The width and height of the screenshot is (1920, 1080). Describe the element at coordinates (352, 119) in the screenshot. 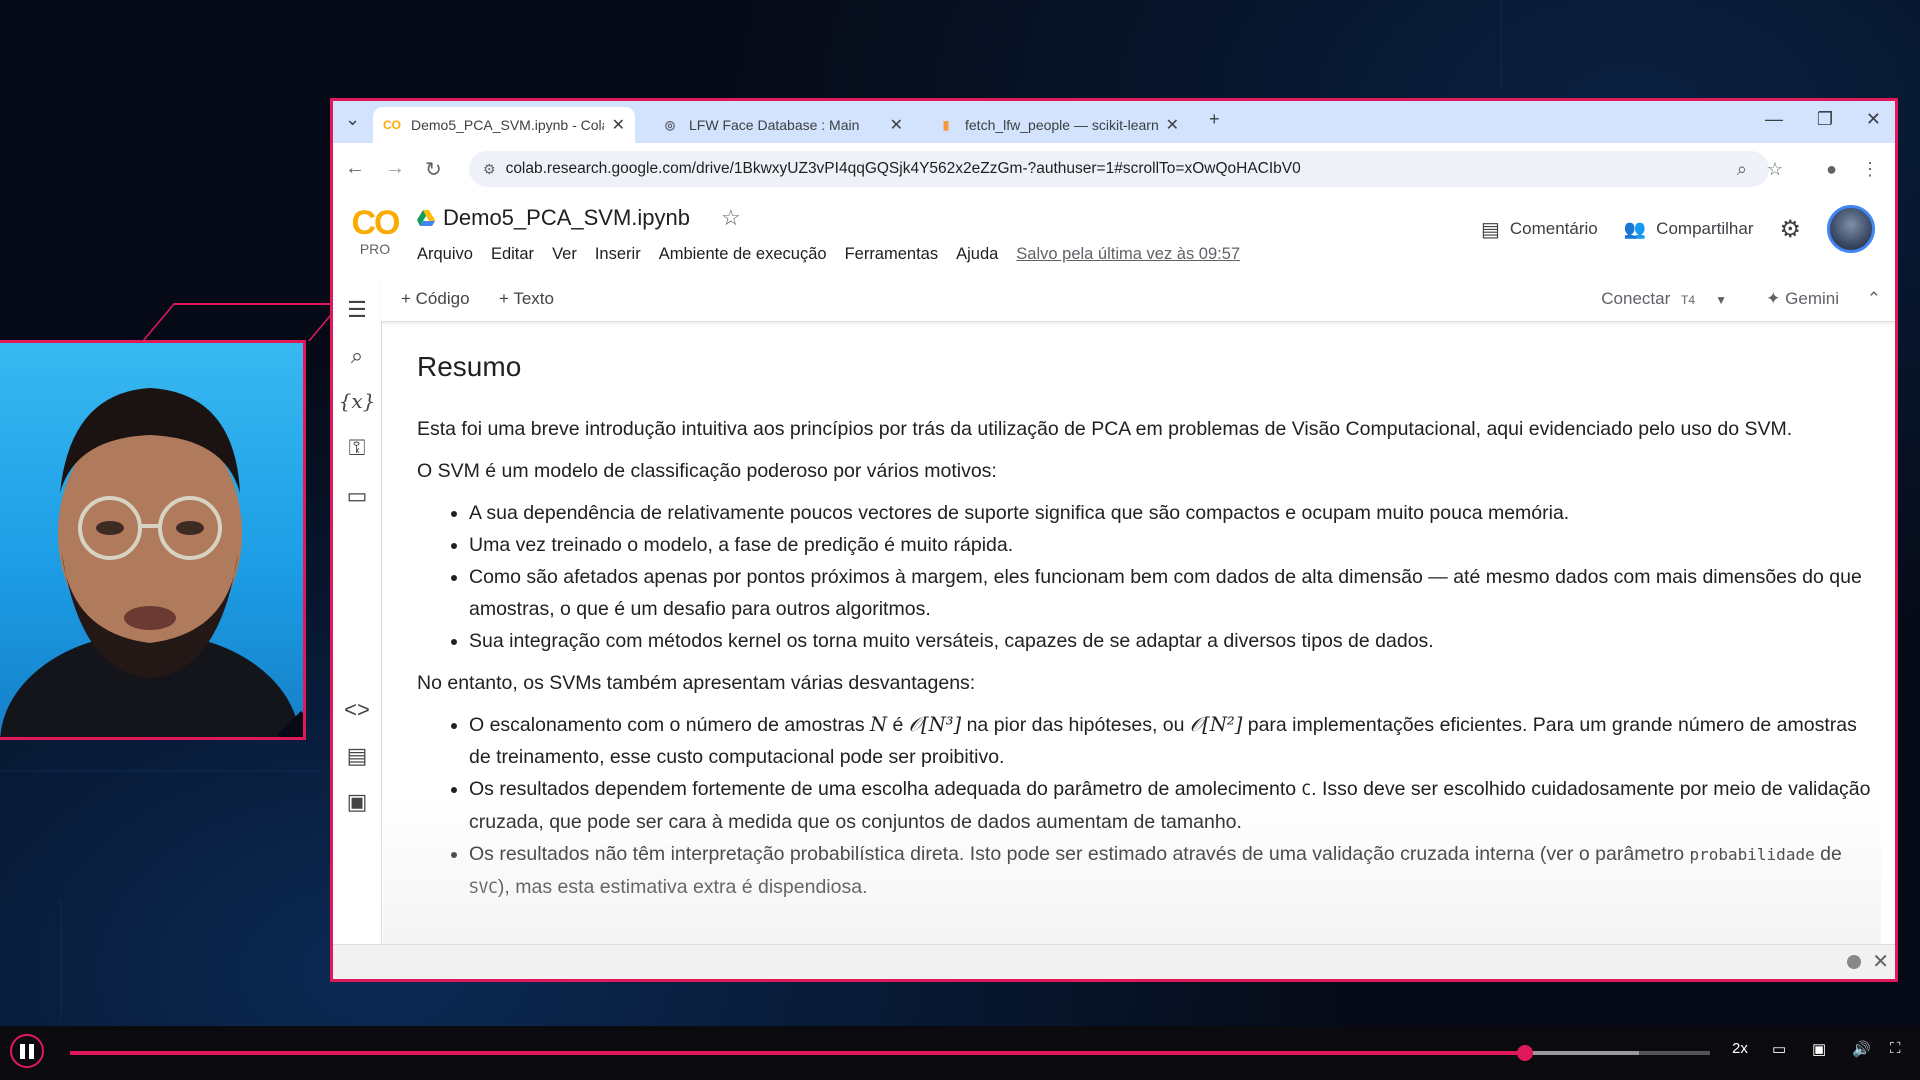

I see `tab-search-dropdown-icon: ⌄` at that location.